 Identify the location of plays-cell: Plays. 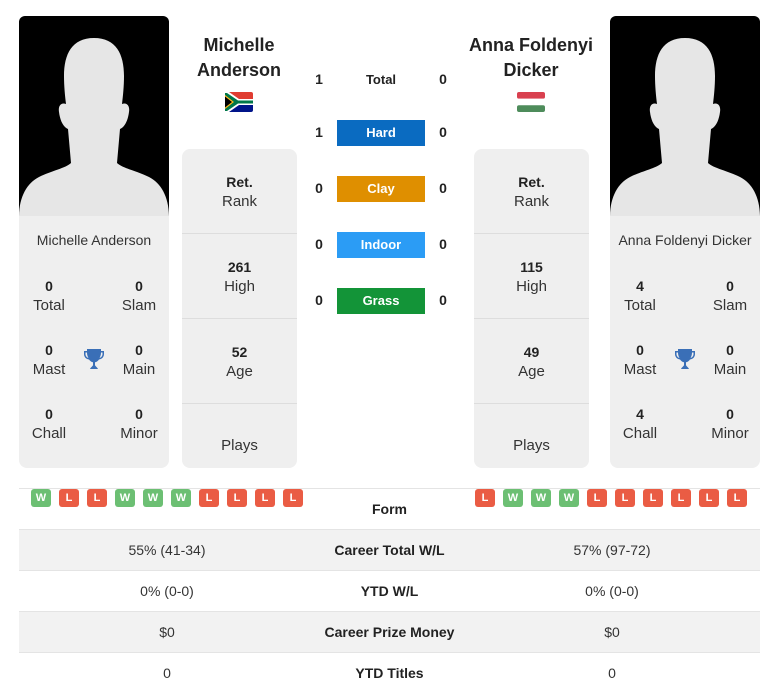
(239, 446).